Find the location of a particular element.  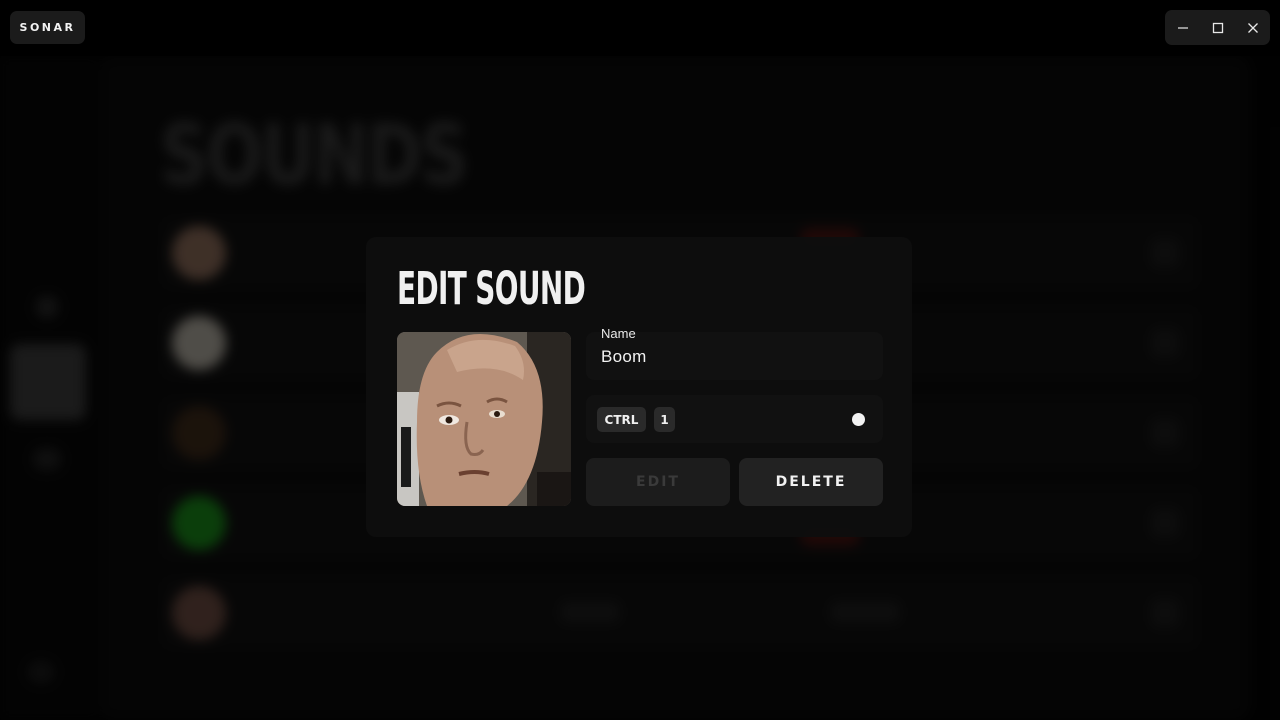

minimize-button is located at coordinates (1182, 27).